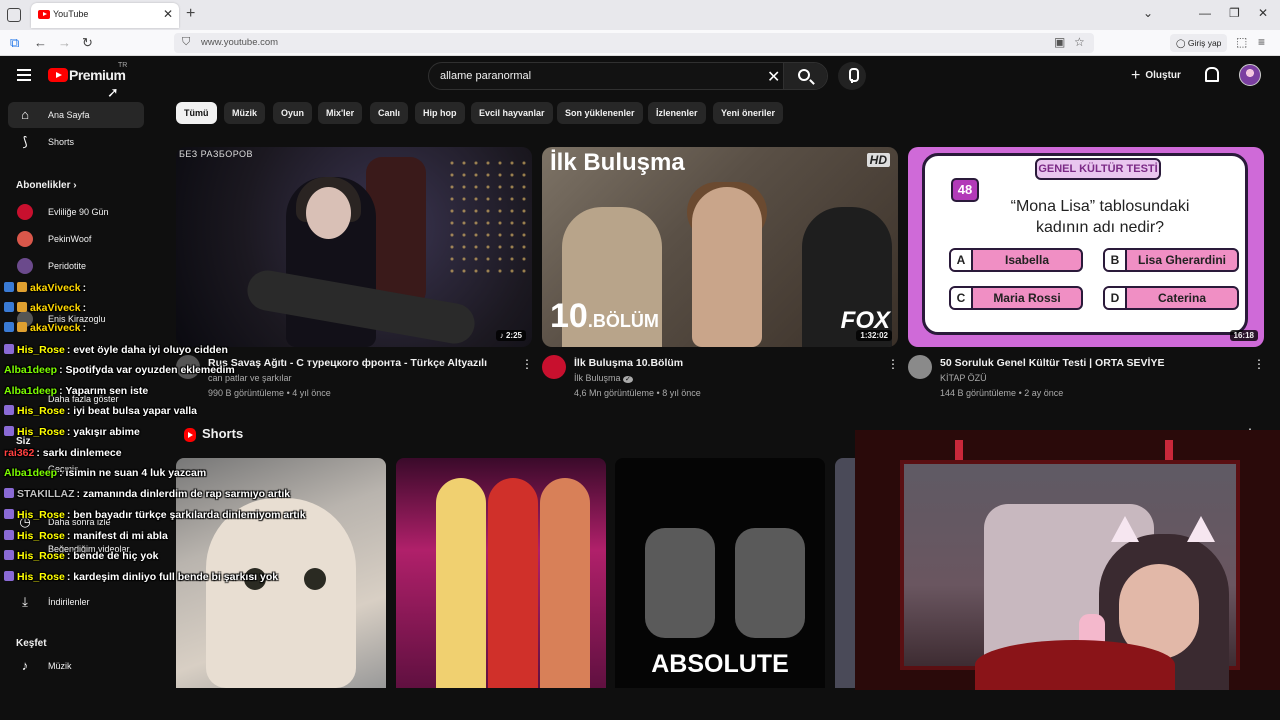 The image size is (1280, 720). What do you see at coordinates (196, 113) in the screenshot?
I see `chip-all: Tümü` at bounding box center [196, 113].